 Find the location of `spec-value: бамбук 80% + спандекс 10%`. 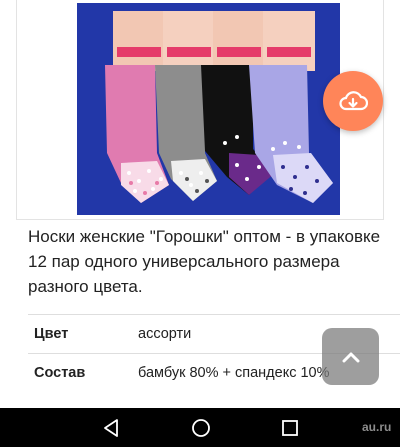

spec-value: бамбук 80% + спандекс 10% is located at coordinates (234, 373).